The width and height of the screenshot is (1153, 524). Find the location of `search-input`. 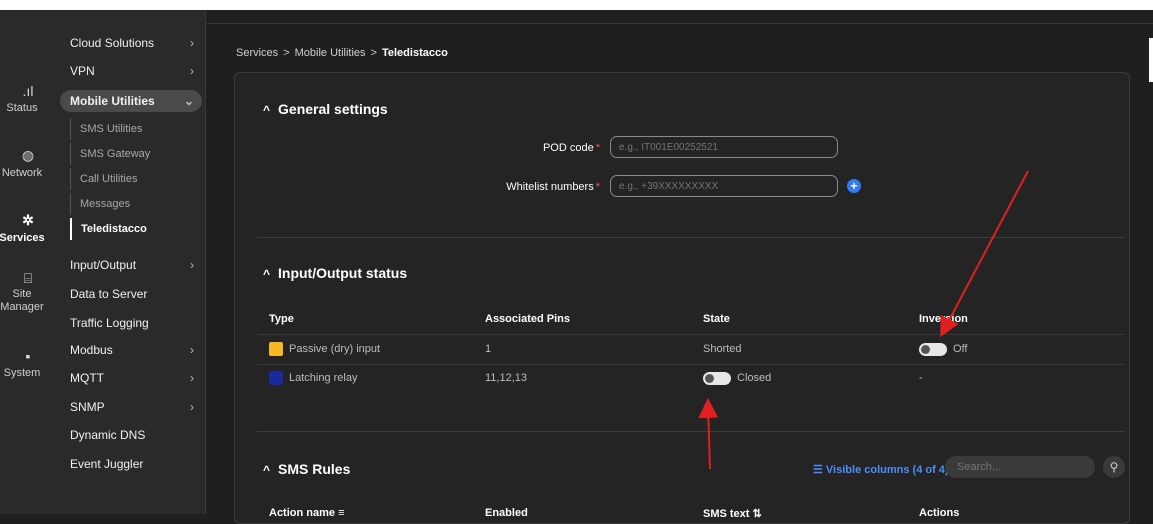

search-input is located at coordinates (1020, 467).